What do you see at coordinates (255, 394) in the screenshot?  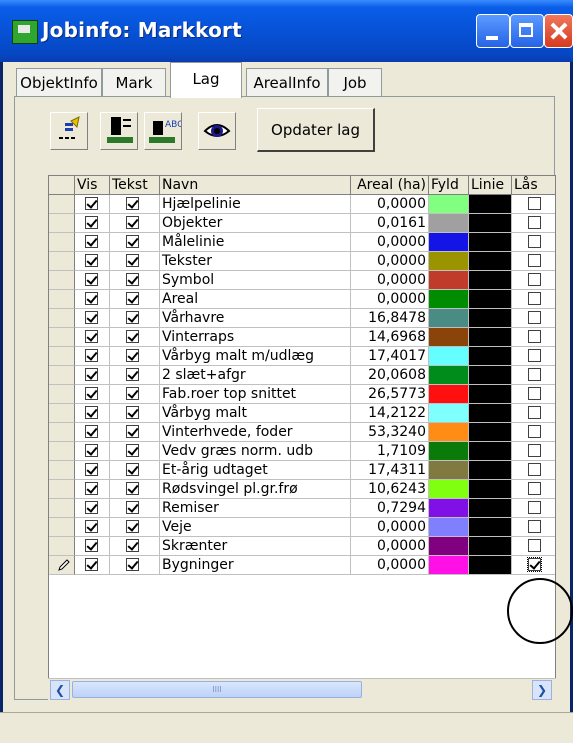 I see `layer-name-cell: Fab.roer top snittet` at bounding box center [255, 394].